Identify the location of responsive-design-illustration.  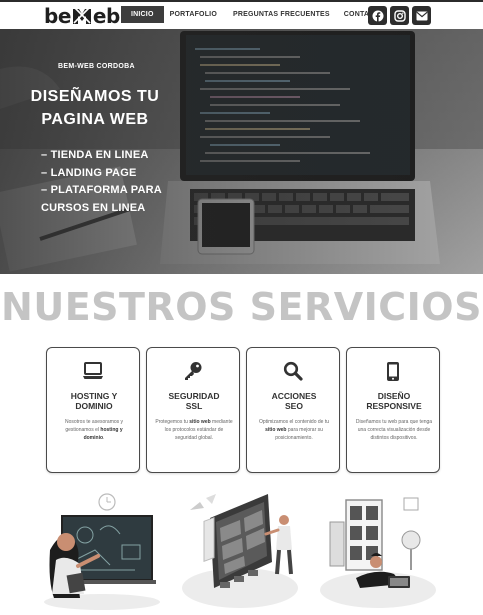
(378, 552).